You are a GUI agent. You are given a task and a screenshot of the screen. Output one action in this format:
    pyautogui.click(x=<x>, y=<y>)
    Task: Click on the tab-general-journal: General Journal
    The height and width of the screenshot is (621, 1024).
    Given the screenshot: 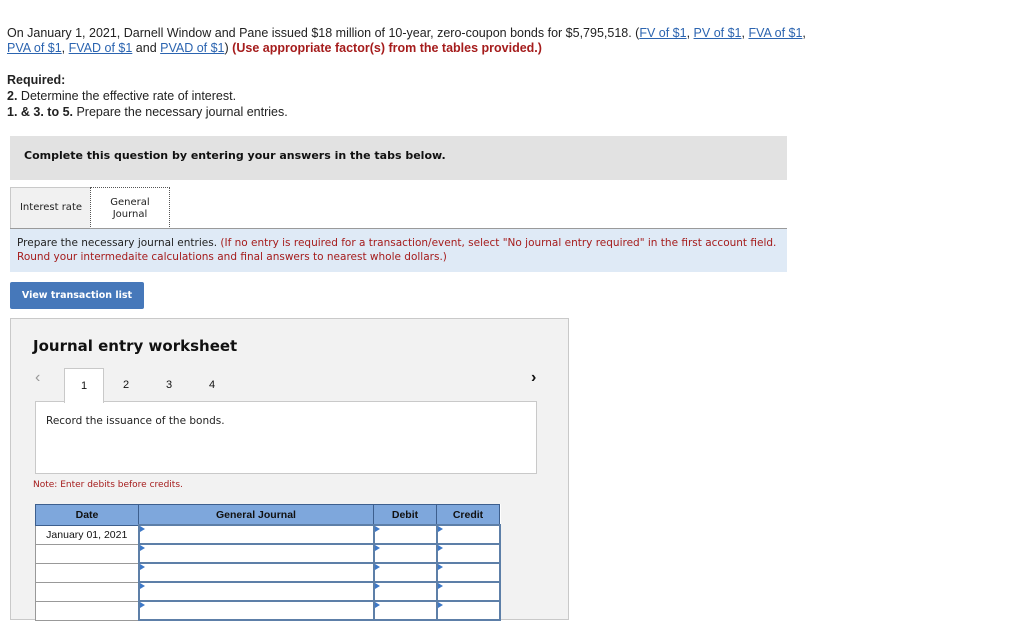 What is the action you would take?
    pyautogui.click(x=130, y=208)
    